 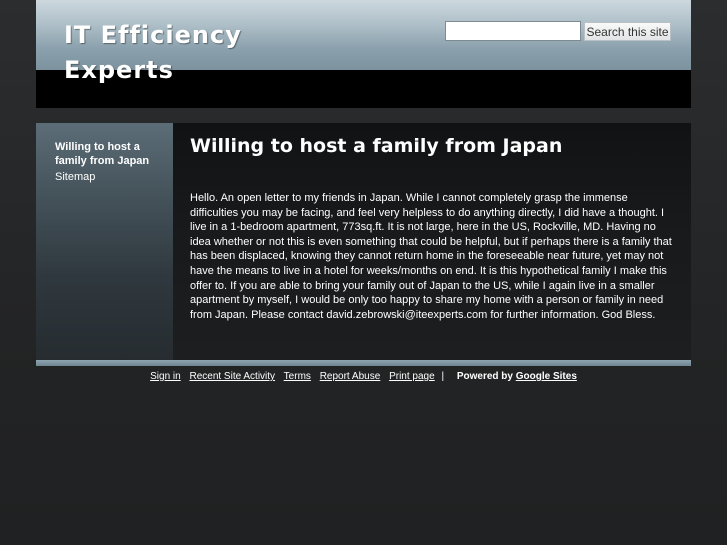 I want to click on footer-link-print-page: Print page, so click(x=412, y=376).